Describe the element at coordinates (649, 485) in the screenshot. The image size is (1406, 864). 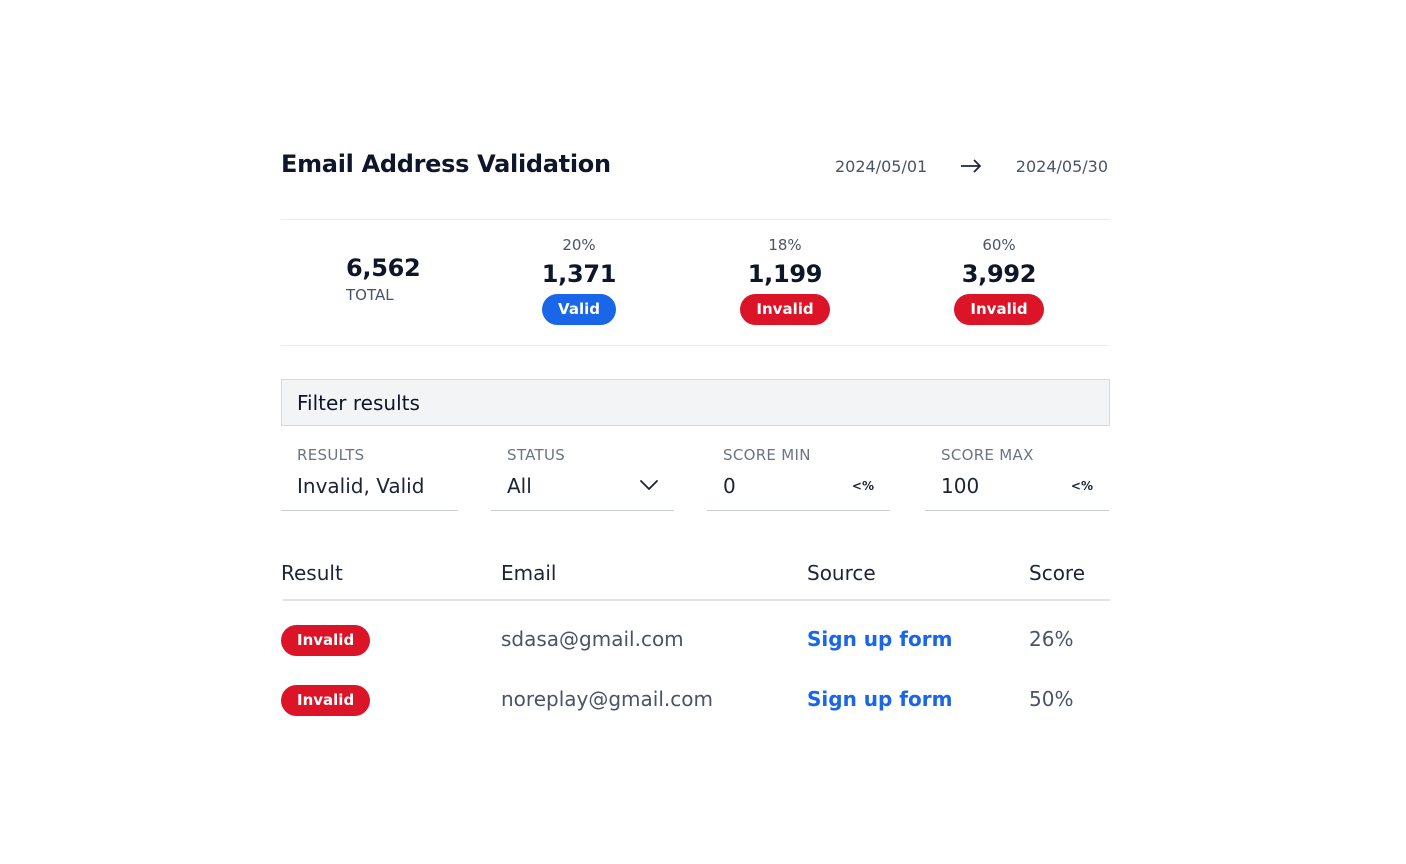
I see `chevron-down-icon` at that location.